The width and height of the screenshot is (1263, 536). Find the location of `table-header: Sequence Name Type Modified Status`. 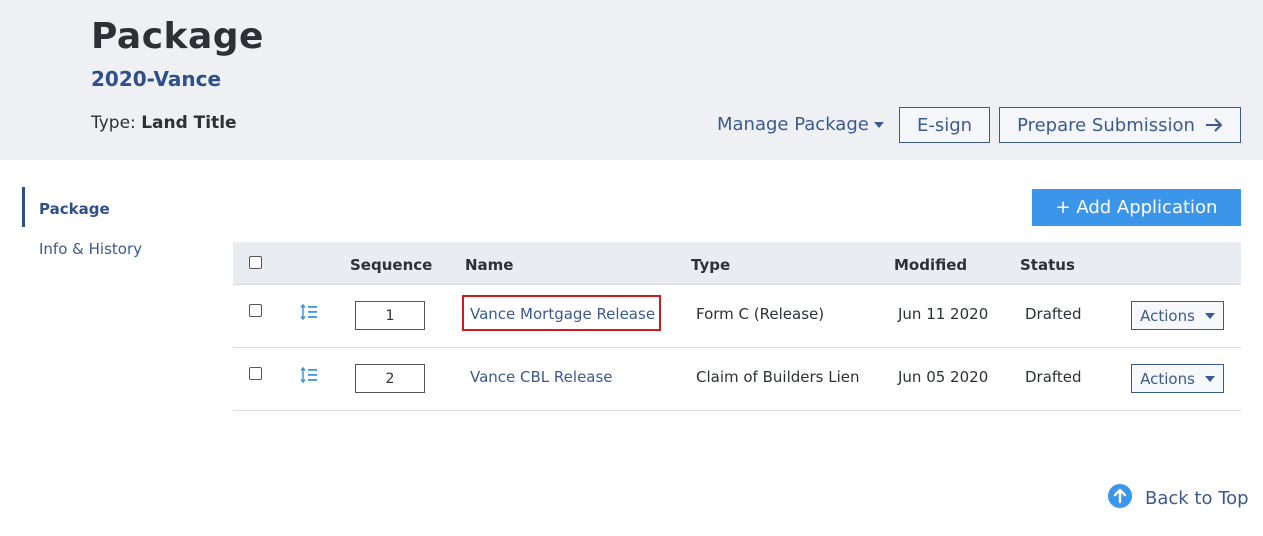

table-header: Sequence Name Type Modified Status is located at coordinates (737, 263).